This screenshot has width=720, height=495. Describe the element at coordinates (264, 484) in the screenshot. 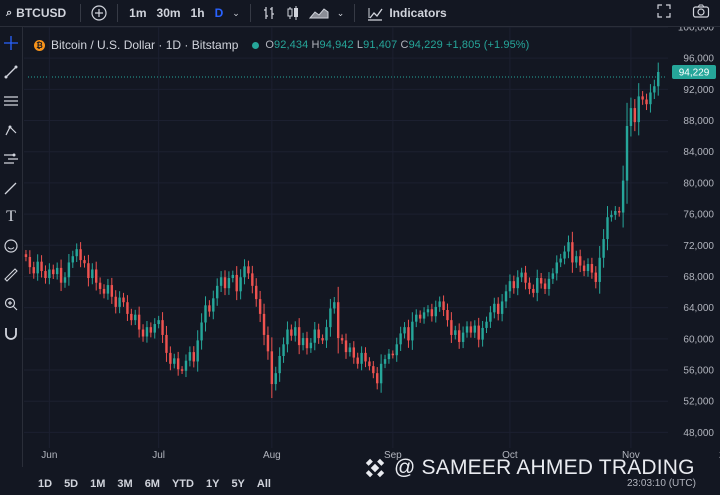

I see `range-all: All` at that location.